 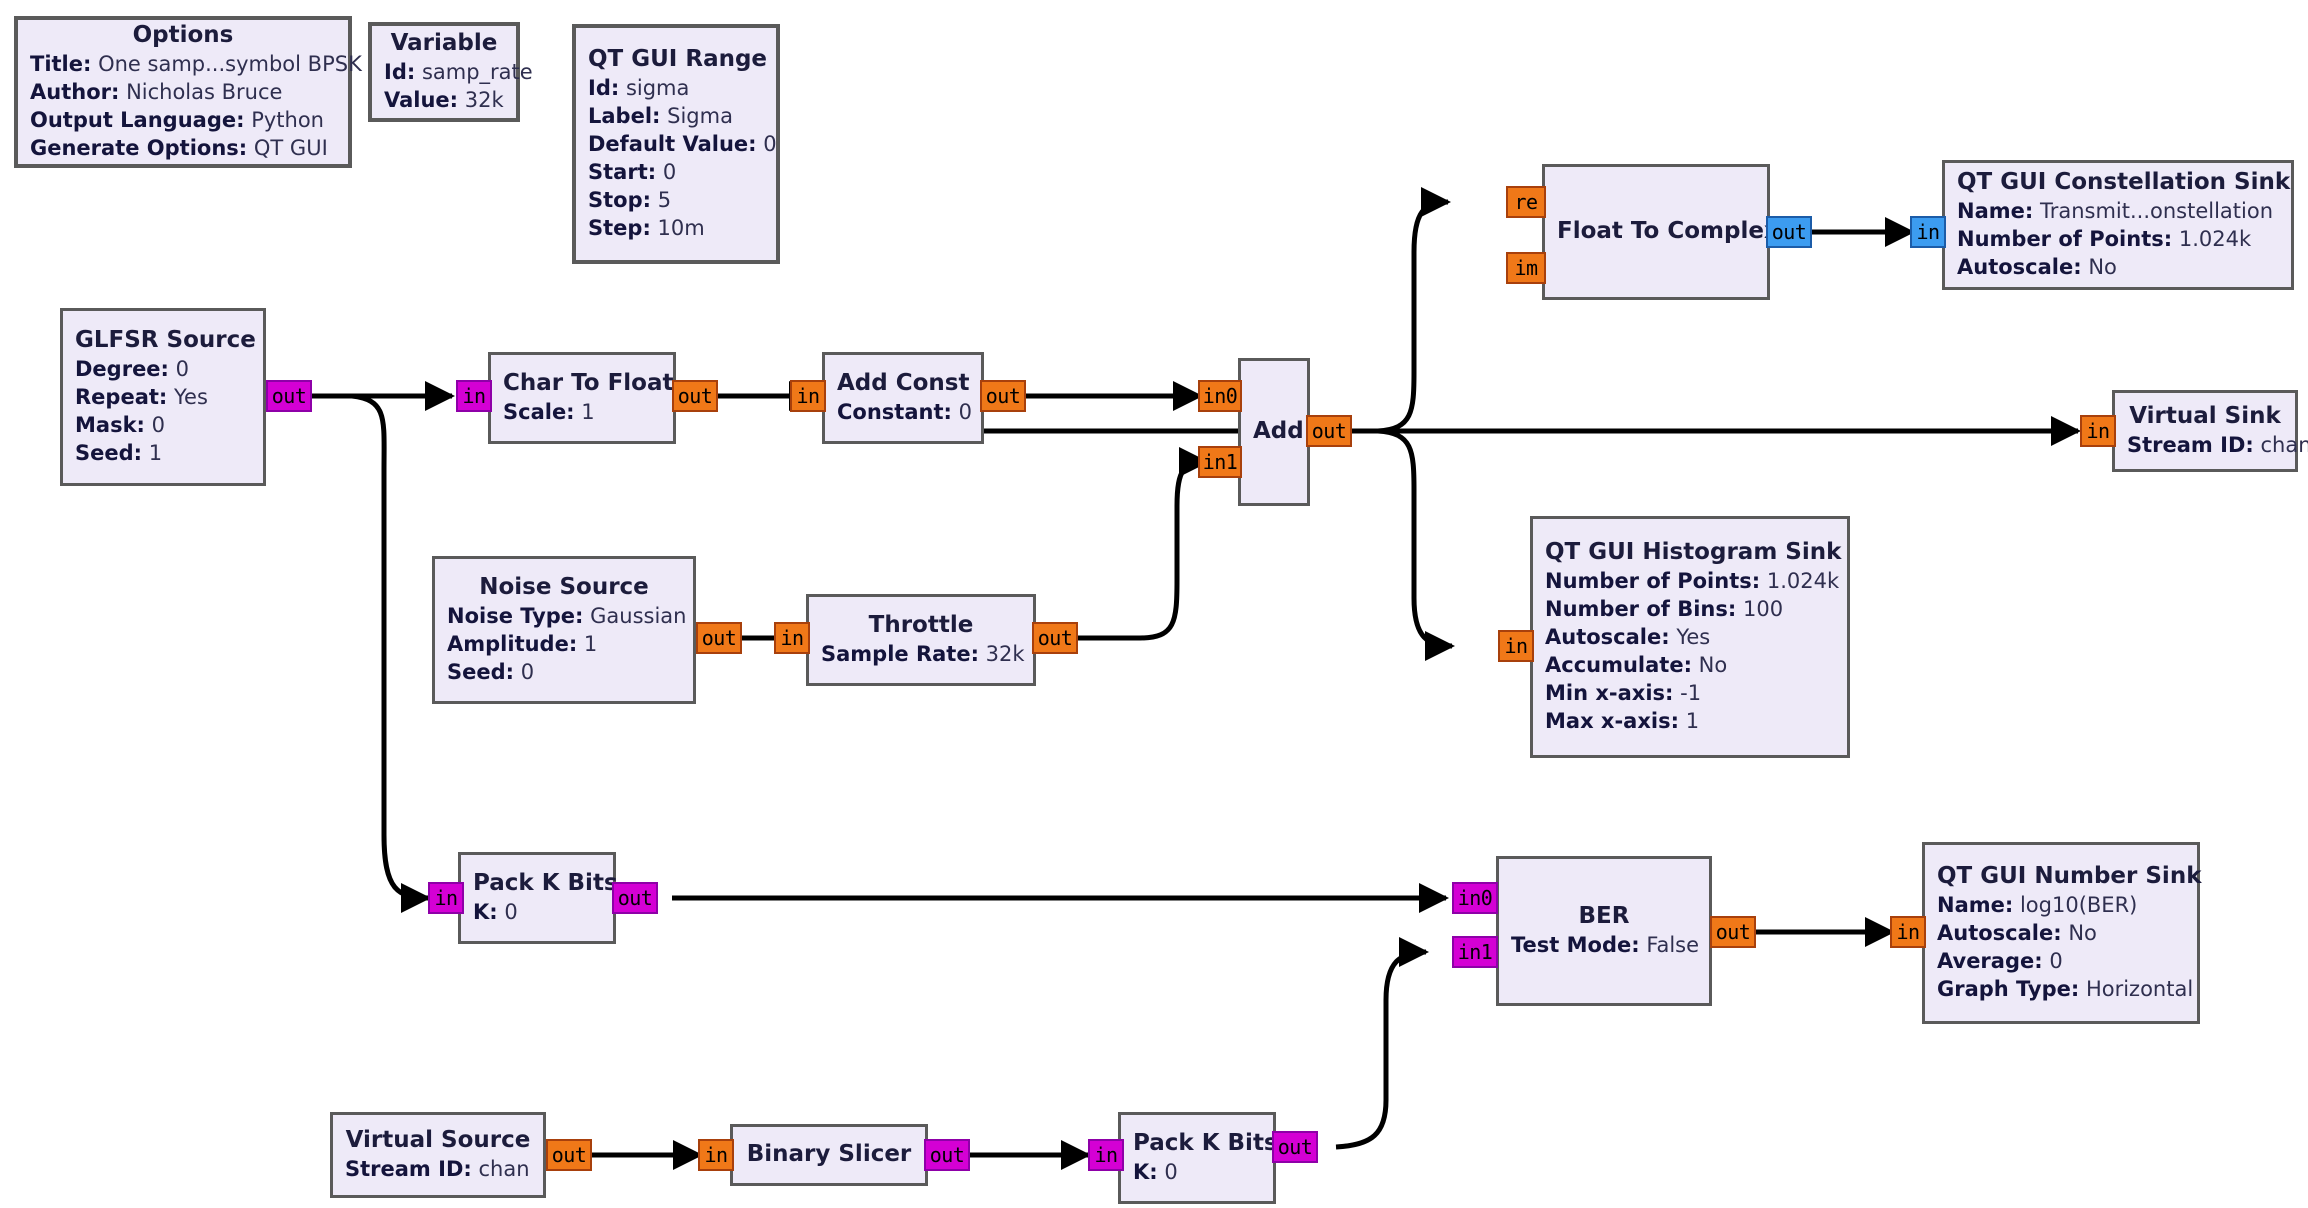 I want to click on variable-id-param: Id: samp_rate, so click(x=458, y=72).